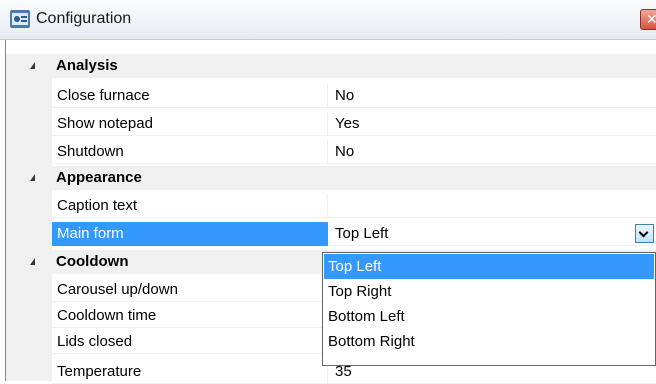  I want to click on property-name: Temperature, so click(190, 372).